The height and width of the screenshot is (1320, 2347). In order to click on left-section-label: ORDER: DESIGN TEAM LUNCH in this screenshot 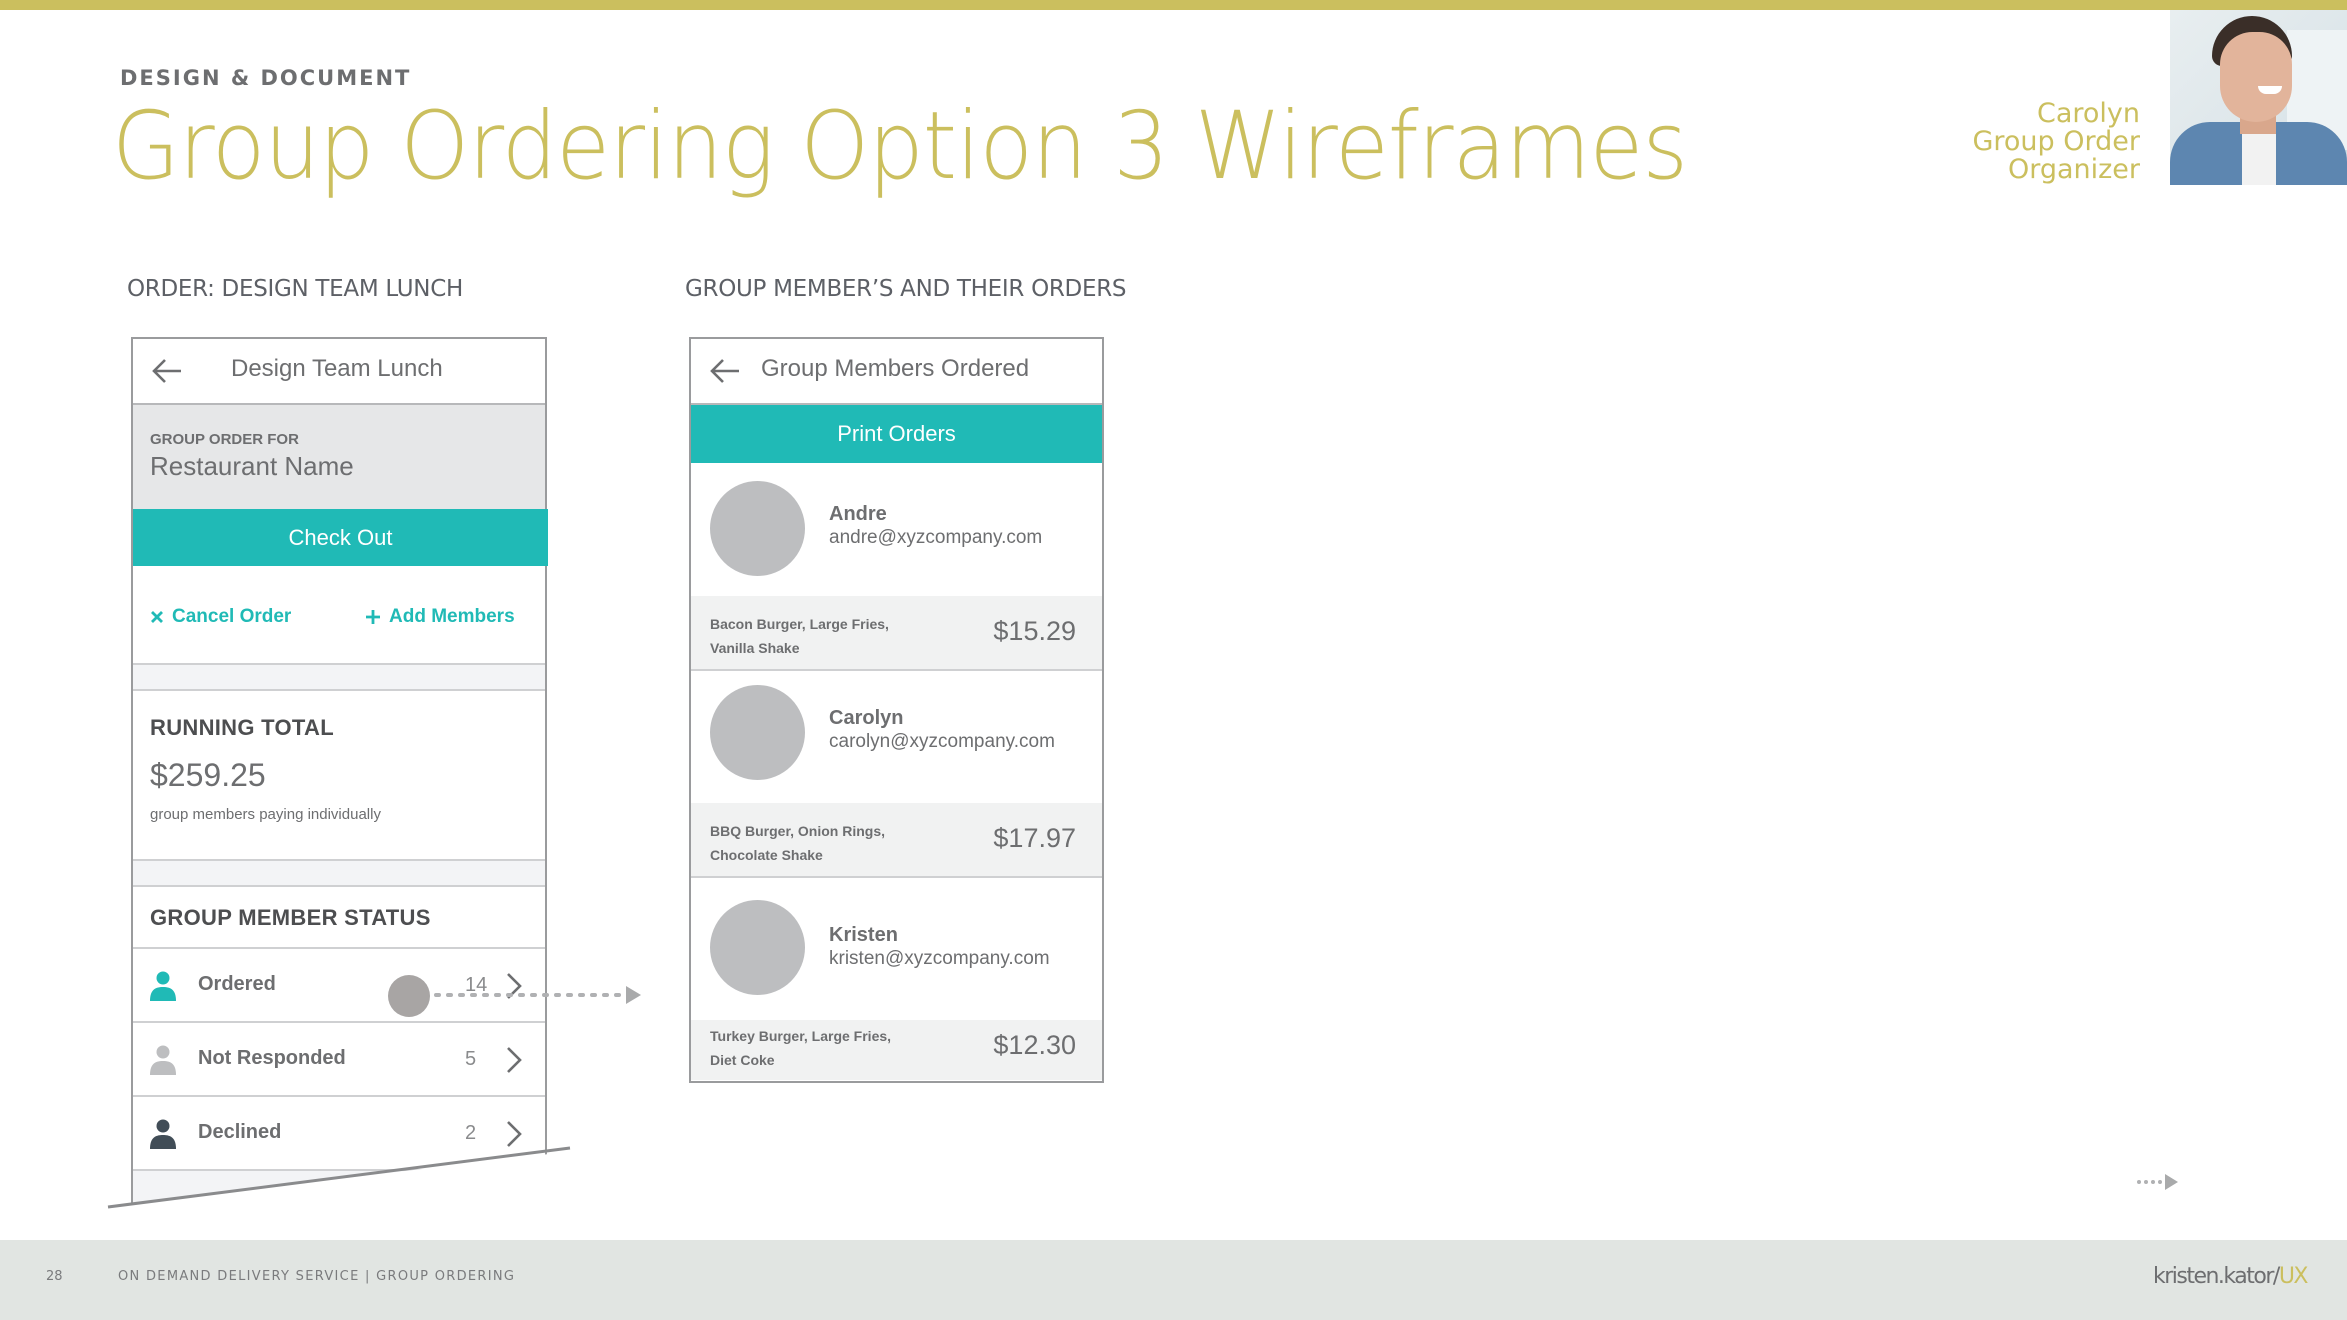, I will do `click(295, 289)`.